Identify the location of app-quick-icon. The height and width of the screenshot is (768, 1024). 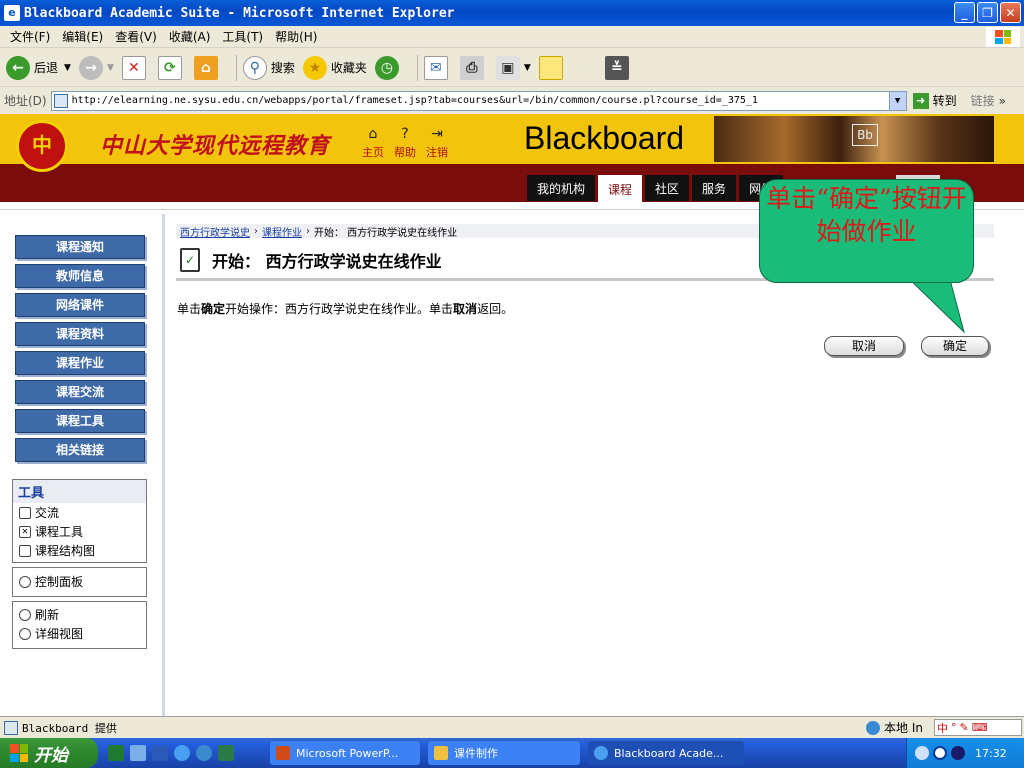
(226, 753).